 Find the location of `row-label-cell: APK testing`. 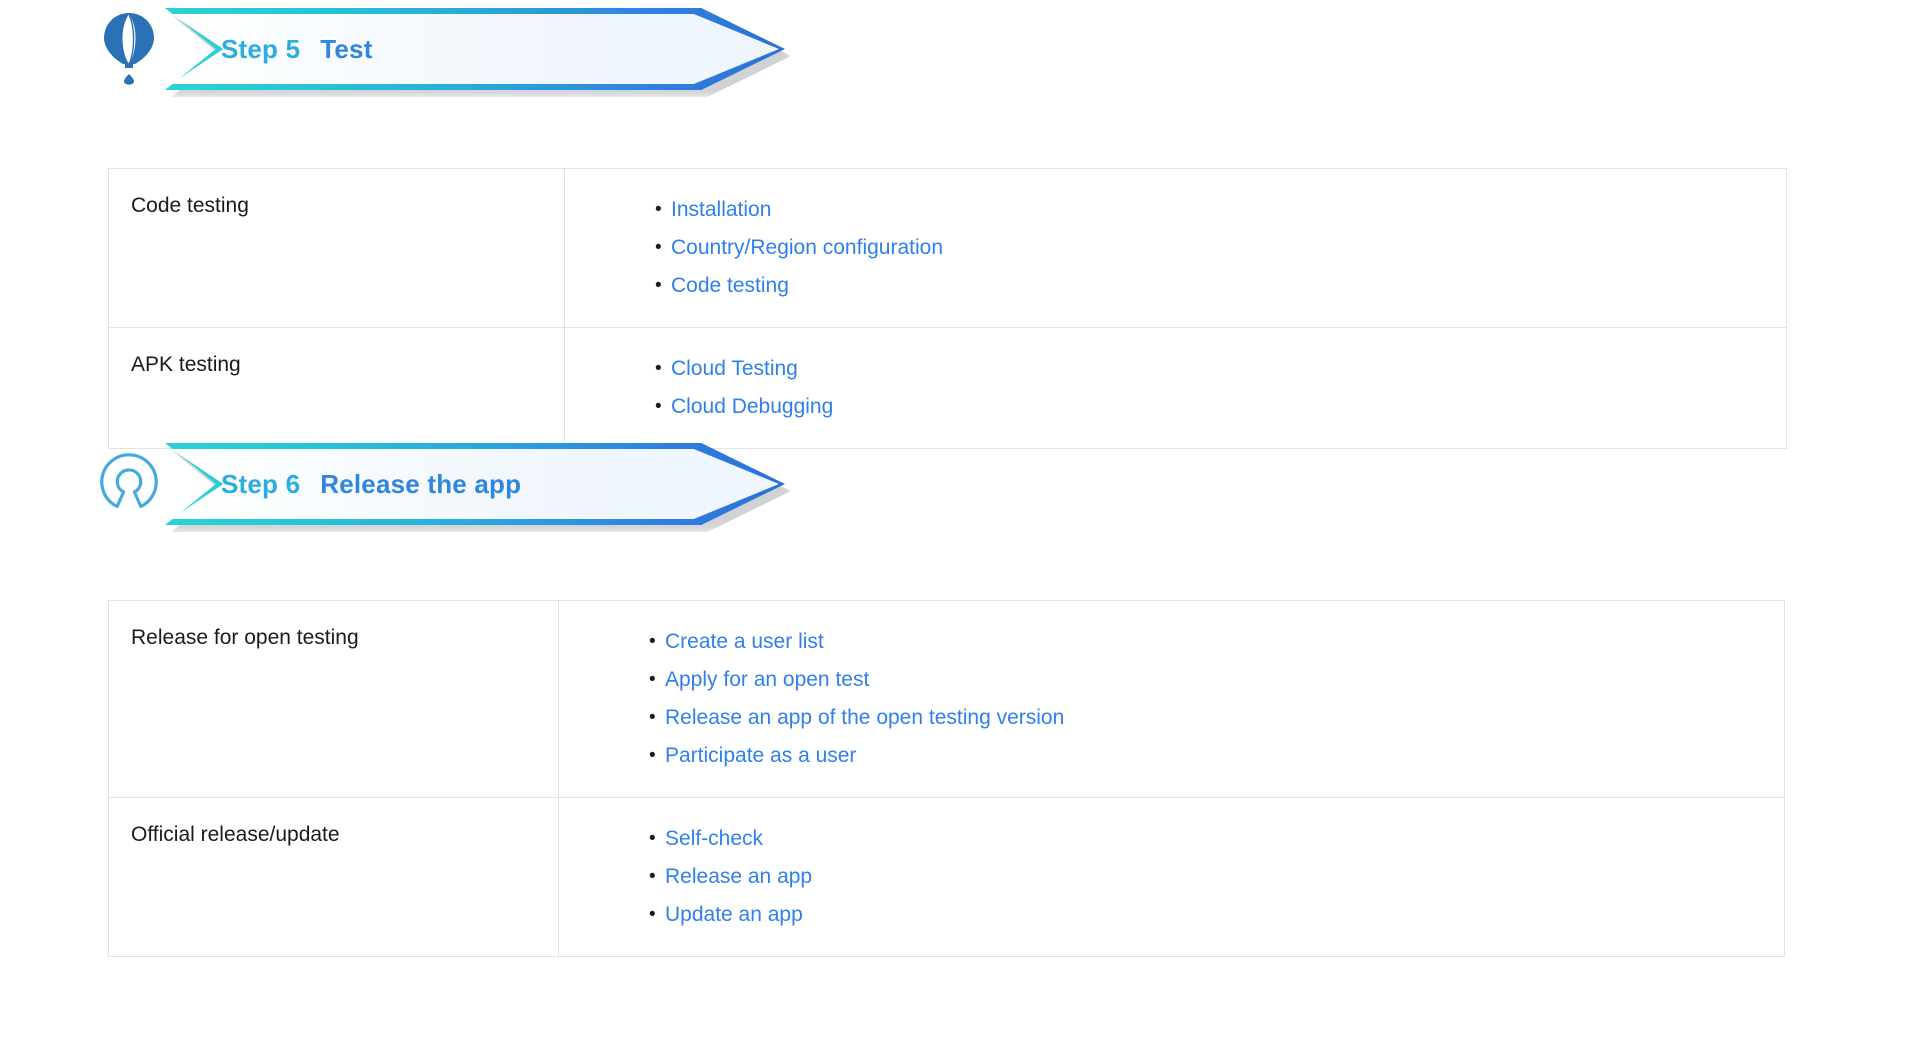

row-label-cell: APK testing is located at coordinates (336, 388).